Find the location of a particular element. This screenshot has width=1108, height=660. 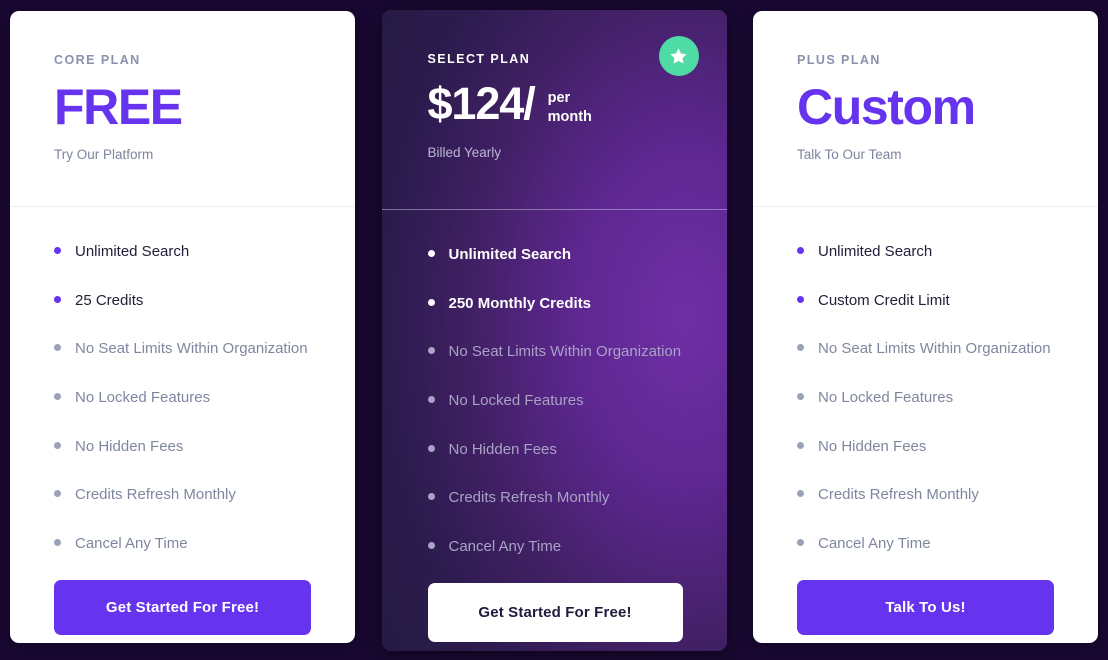

plan-price-row: Custom is located at coordinates (925, 107).